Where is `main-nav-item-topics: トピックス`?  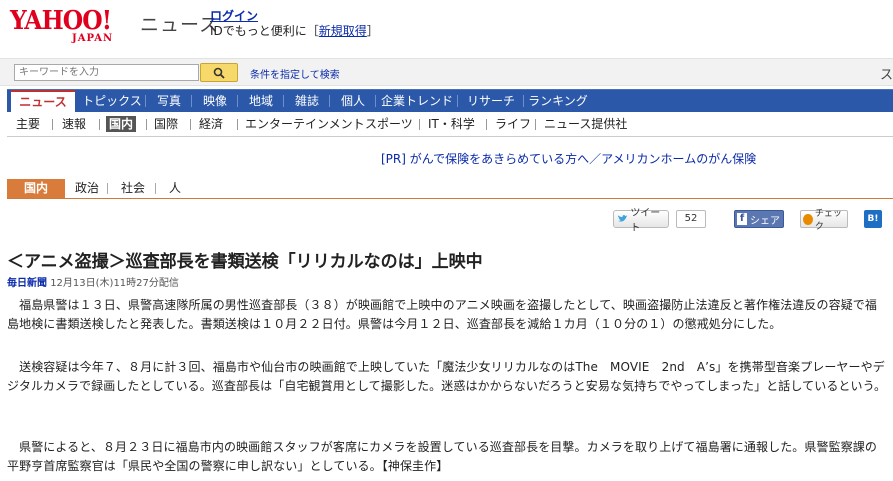
main-nav-item-topics: トピックス is located at coordinates (112, 101).